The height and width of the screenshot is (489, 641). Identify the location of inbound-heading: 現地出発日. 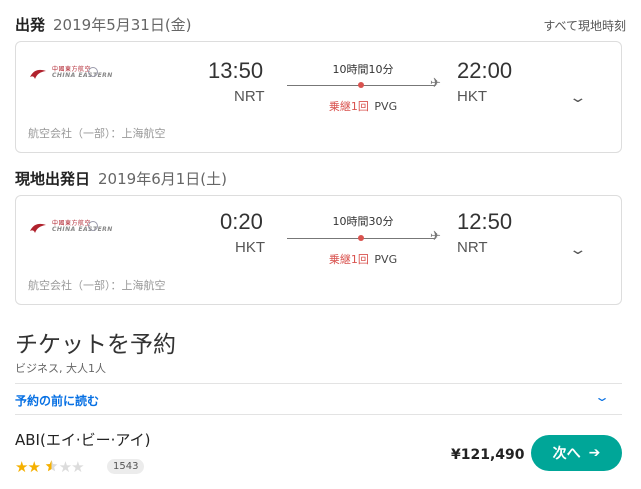
(53, 179).